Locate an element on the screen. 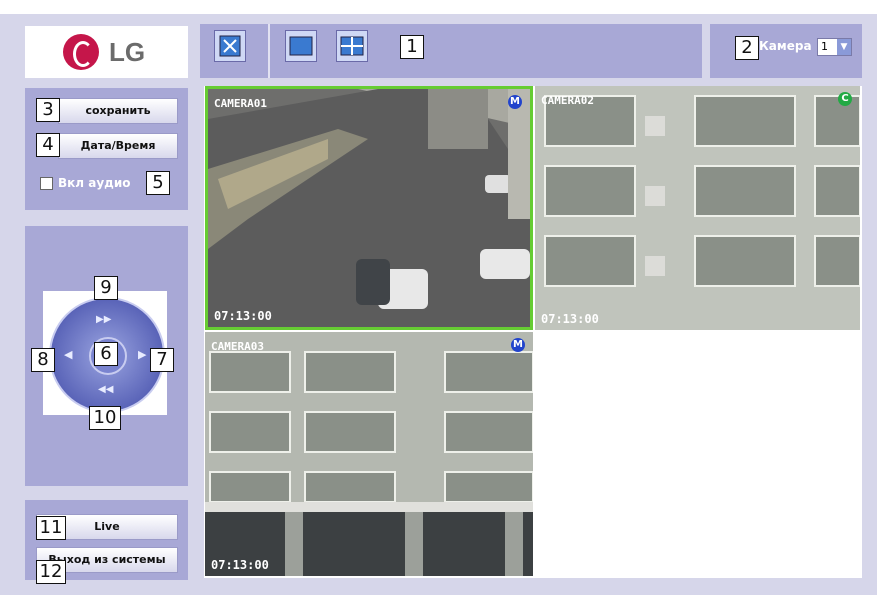 Image resolution: width=877 pixels, height=595 pixels. fullscreen-icon is located at coordinates (230, 46).